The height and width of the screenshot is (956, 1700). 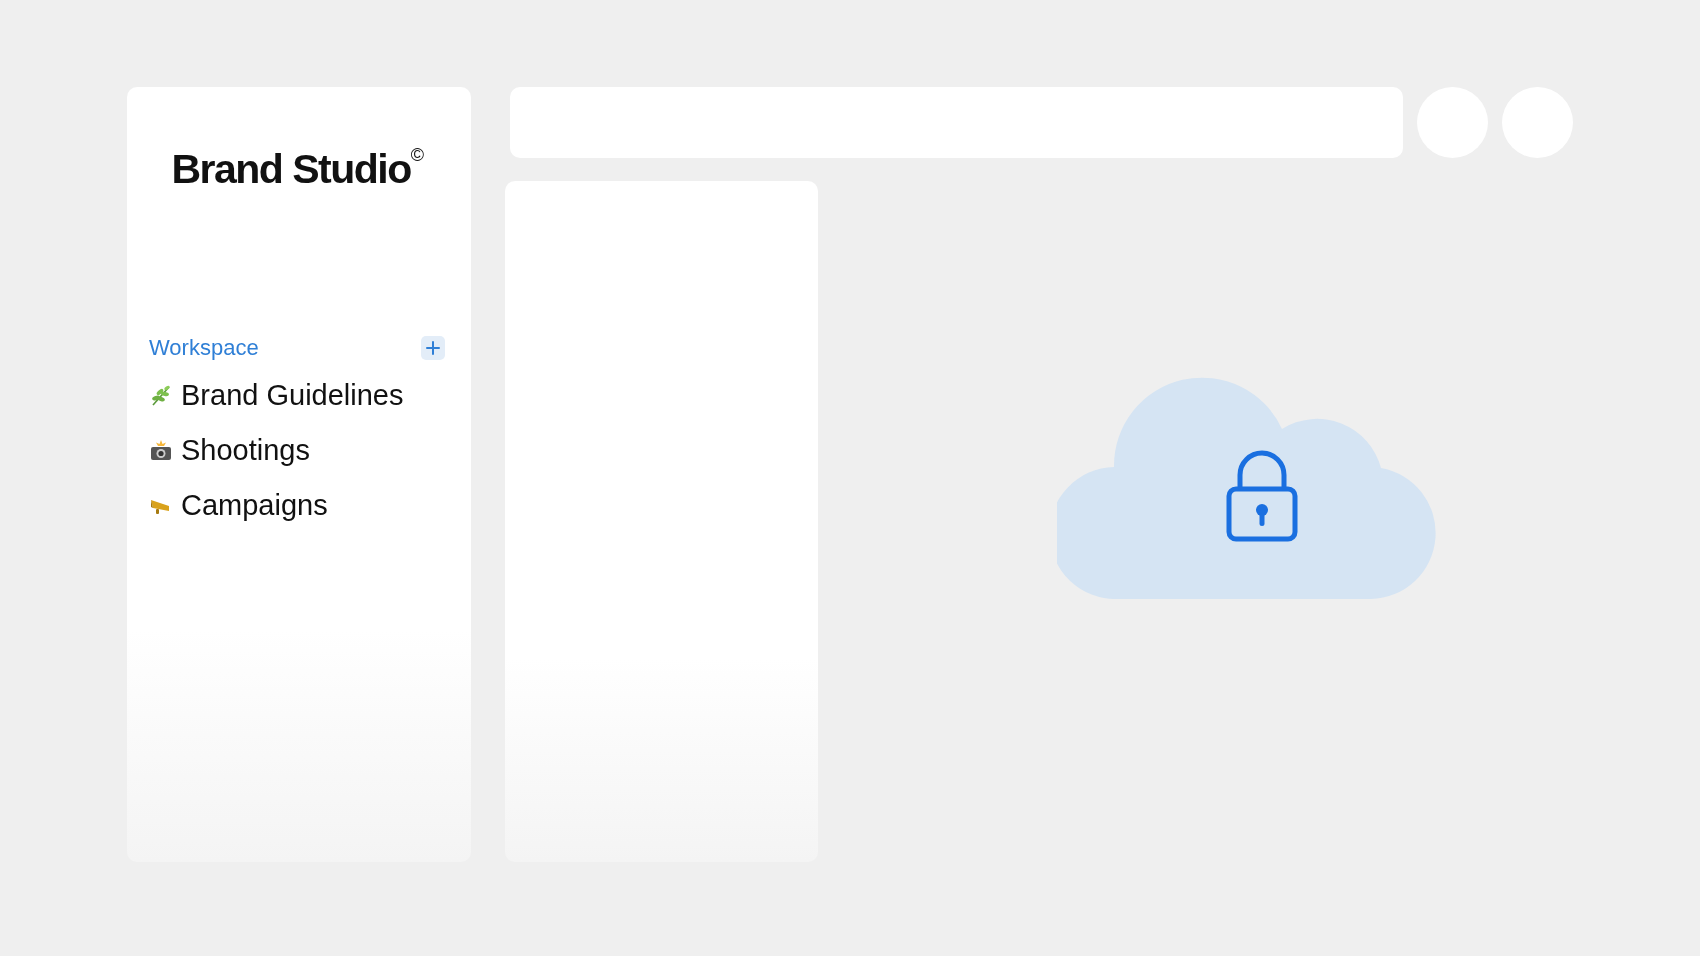 What do you see at coordinates (297, 395) in the screenshot?
I see `sidebar-item: Brand Guidelines` at bounding box center [297, 395].